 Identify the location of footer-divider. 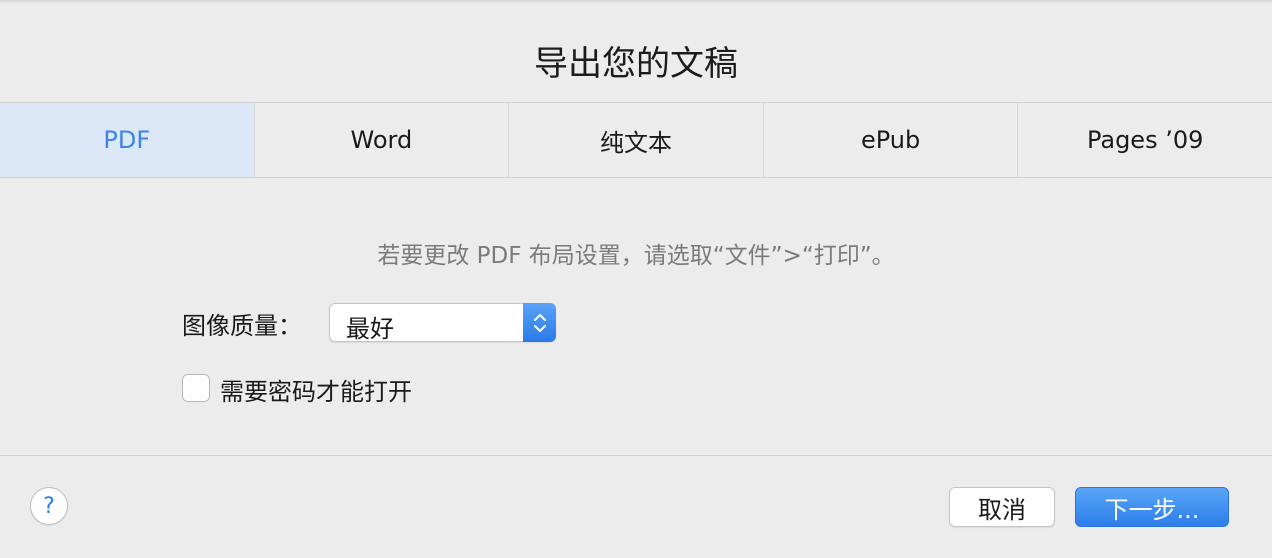
(636, 455).